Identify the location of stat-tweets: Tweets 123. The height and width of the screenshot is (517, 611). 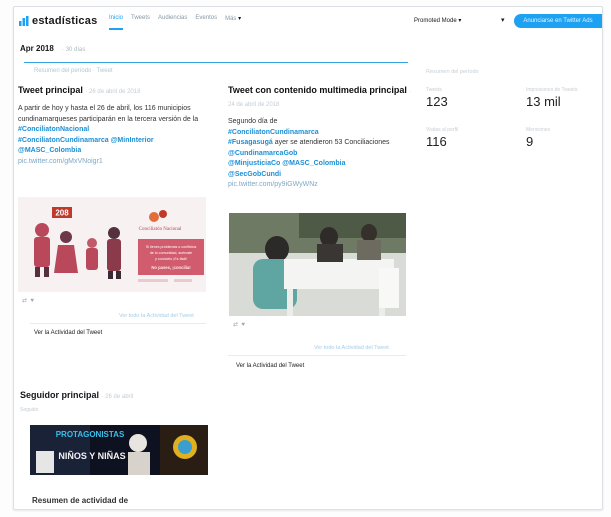
(437, 98).